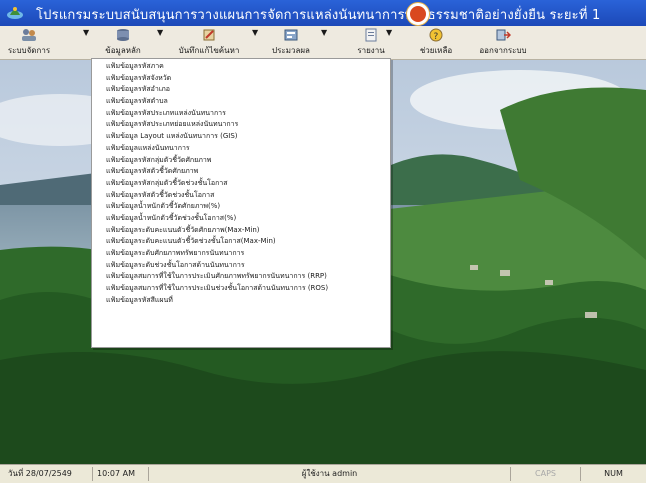  What do you see at coordinates (371, 35) in the screenshot?
I see `report-icon` at bounding box center [371, 35].